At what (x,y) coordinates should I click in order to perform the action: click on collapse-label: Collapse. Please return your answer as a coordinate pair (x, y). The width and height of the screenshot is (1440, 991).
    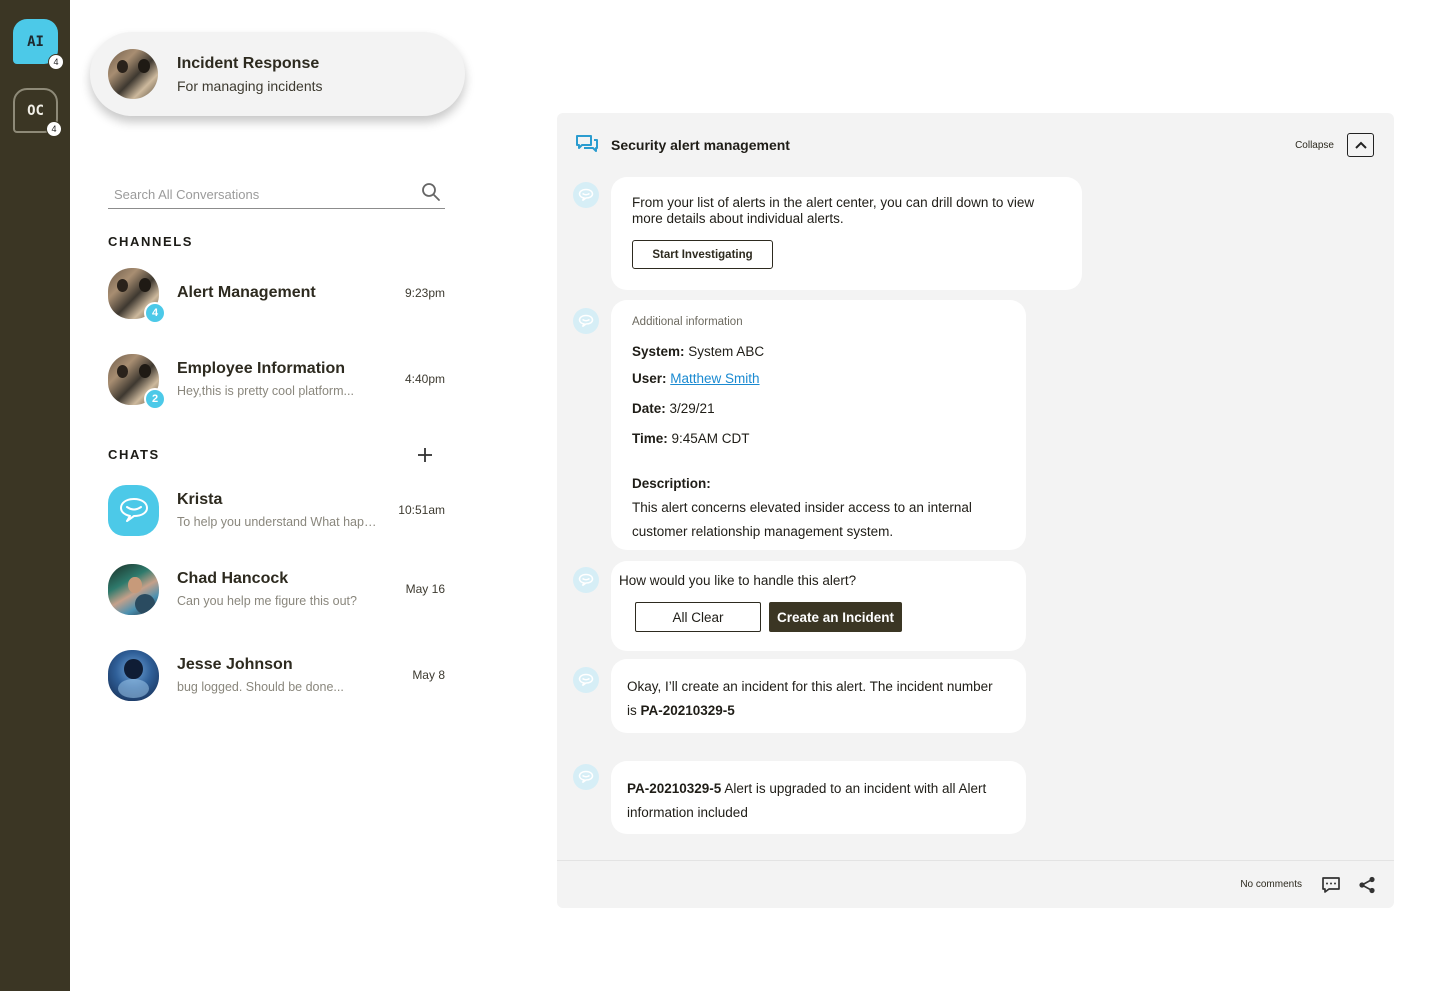
    Looking at the image, I should click on (1314, 145).